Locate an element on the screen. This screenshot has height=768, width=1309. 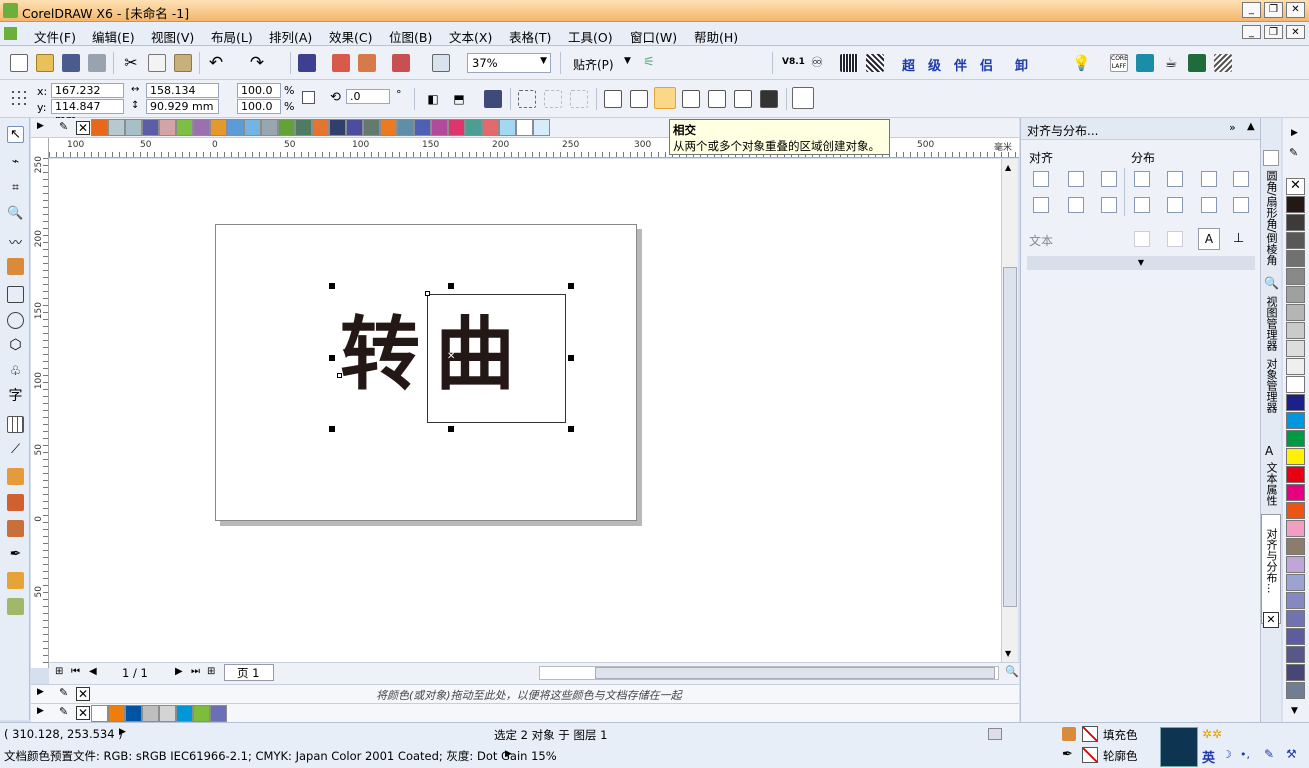
ime-gear-icon: ✲✲ is located at coordinates (1212, 734).